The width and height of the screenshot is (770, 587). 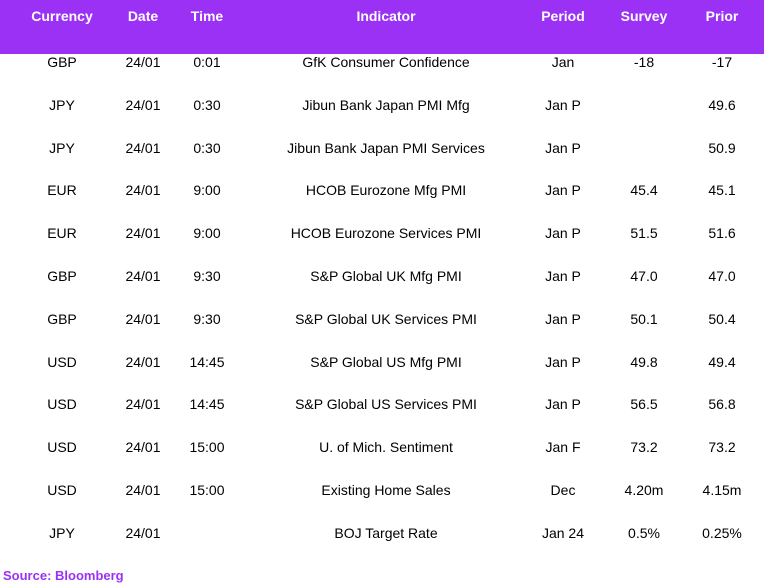 What do you see at coordinates (722, 490) in the screenshot?
I see `cell-prior: 4.15m` at bounding box center [722, 490].